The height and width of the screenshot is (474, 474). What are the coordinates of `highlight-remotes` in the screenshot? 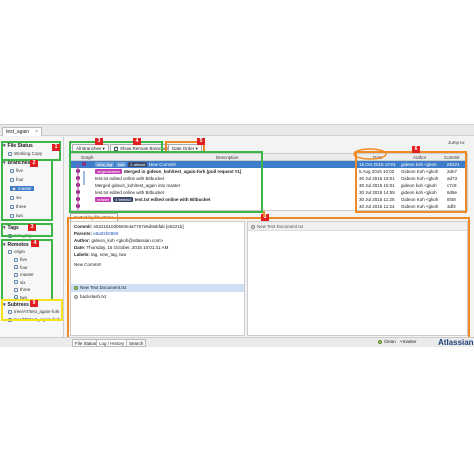 It's located at (27, 270).